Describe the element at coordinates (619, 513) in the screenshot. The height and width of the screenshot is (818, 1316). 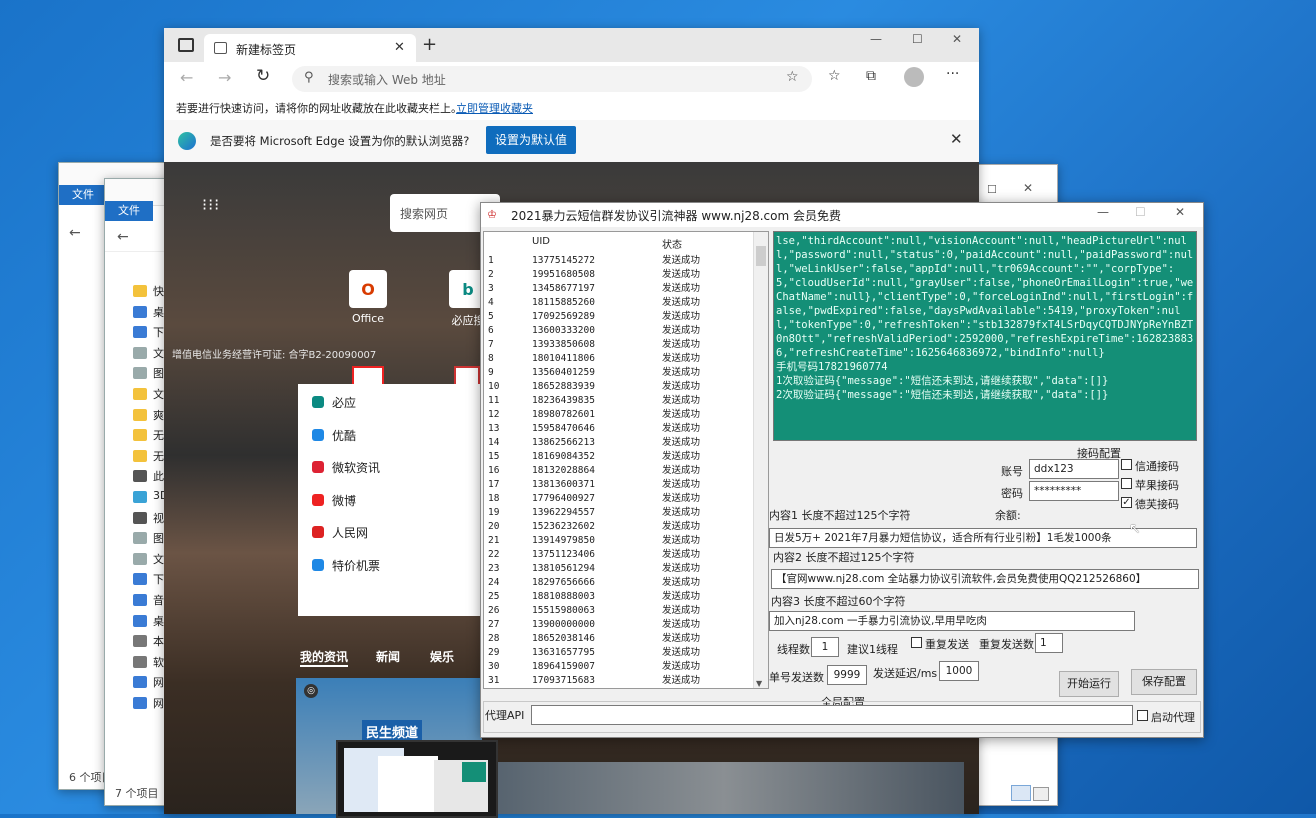
I see `list-row: 19 13962294557 发送成功` at that location.